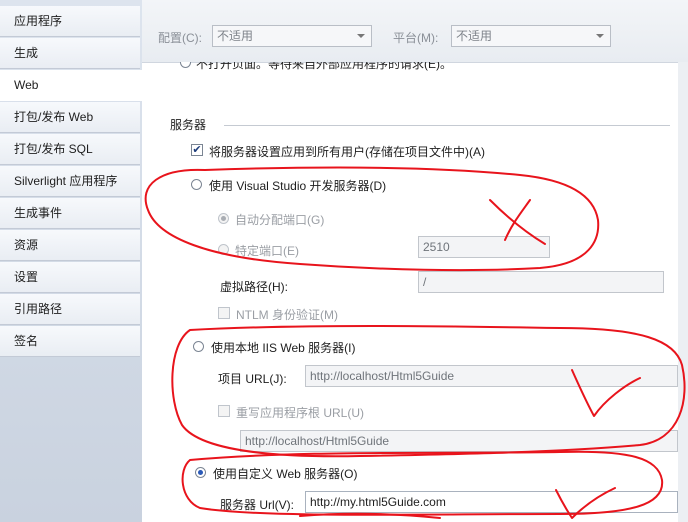 The width and height of the screenshot is (688, 522). Describe the element at coordinates (188, 125) in the screenshot. I see `servers-section-title: 服务器` at that location.